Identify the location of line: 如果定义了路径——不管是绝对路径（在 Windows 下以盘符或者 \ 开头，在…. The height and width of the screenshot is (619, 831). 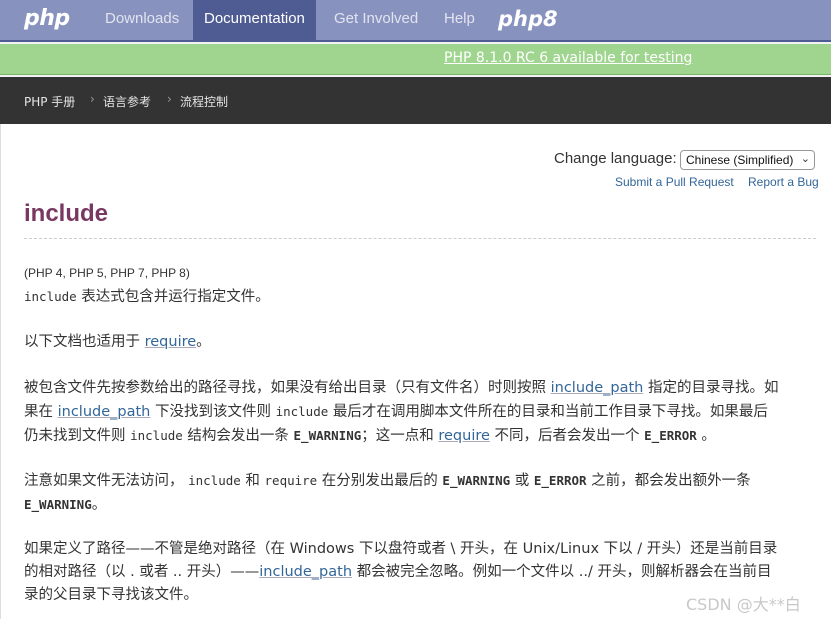
(401, 549).